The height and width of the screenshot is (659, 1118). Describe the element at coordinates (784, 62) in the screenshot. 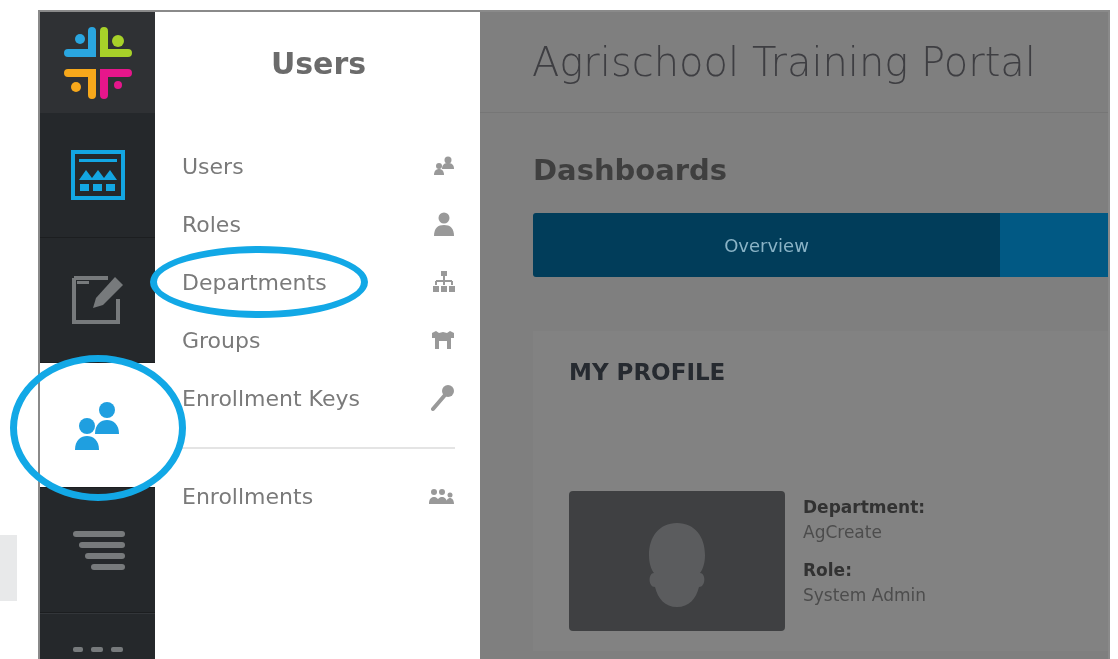

I see `portal-title: Agrischool Training Portal` at that location.